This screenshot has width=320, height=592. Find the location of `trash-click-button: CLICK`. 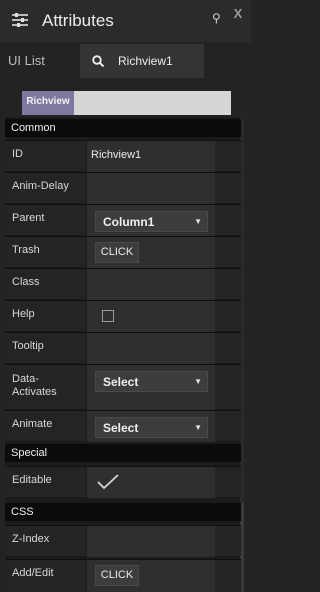

trash-click-button: CLICK is located at coordinates (117, 252).